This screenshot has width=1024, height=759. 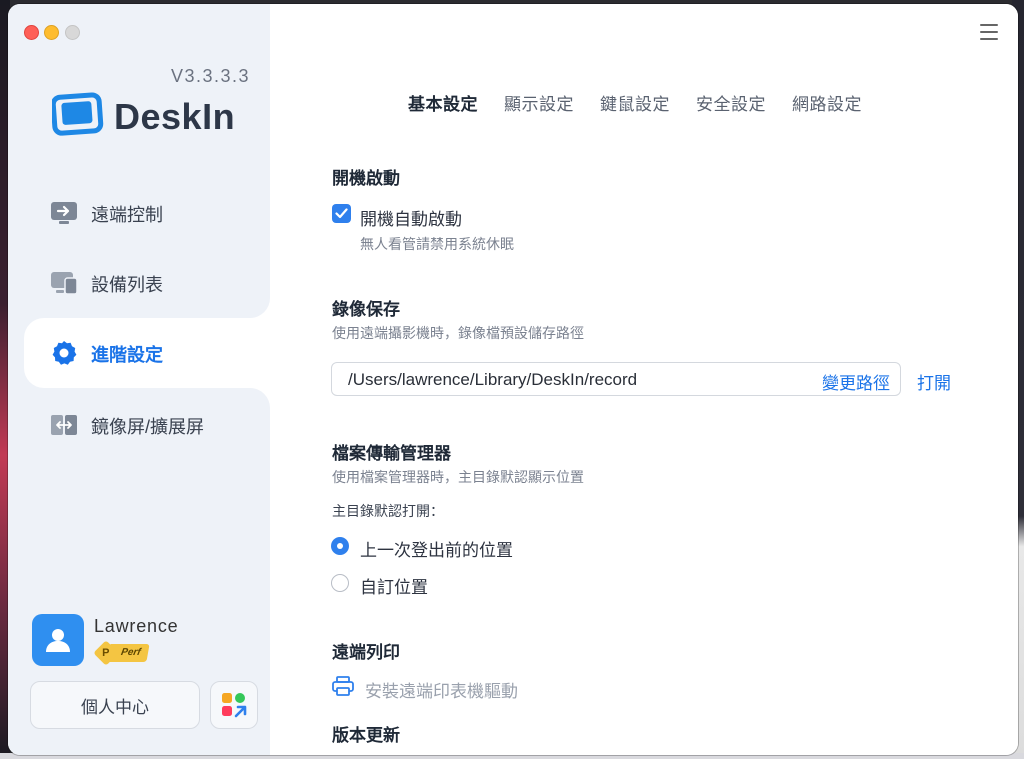 I want to click on radio-last-location-label: 上一次登出前的位置, so click(x=436, y=548).